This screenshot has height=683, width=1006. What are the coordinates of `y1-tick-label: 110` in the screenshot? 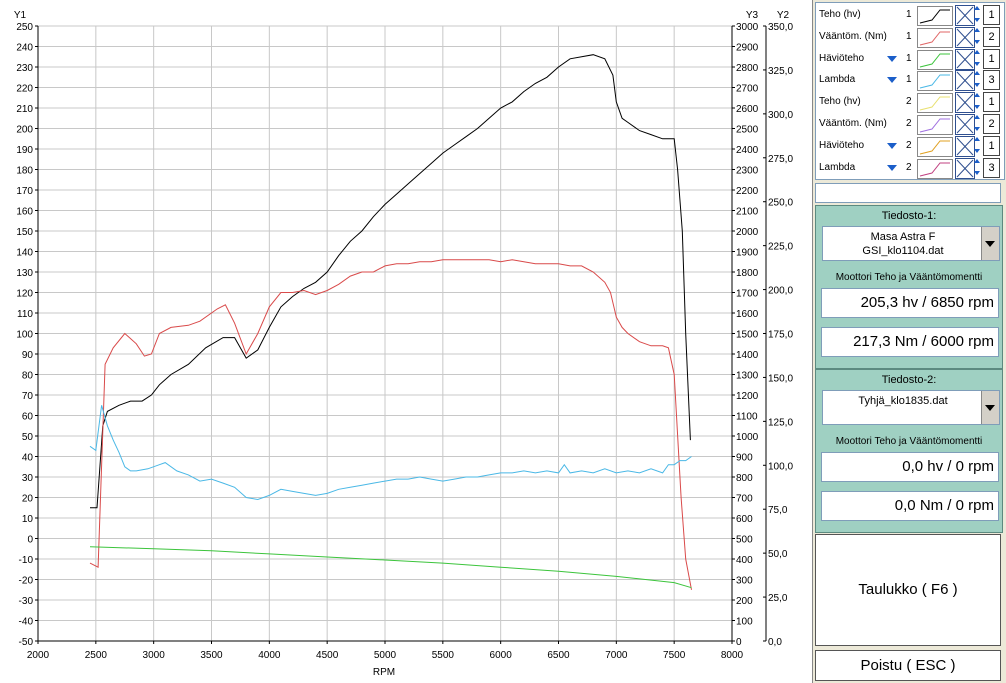 It's located at (25, 314).